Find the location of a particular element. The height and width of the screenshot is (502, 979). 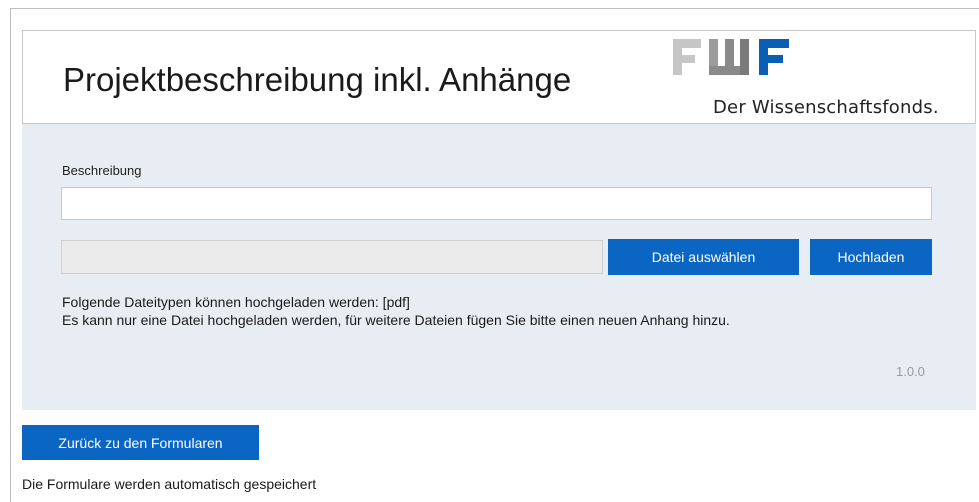

version-label: 1.0.0 is located at coordinates (910, 371).